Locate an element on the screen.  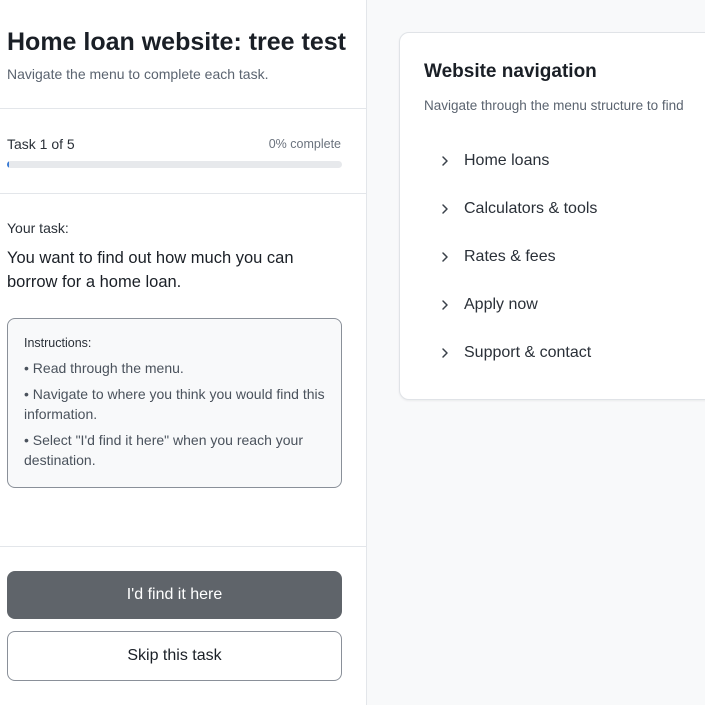
progress-label: 0% complete is located at coordinates (304, 144).